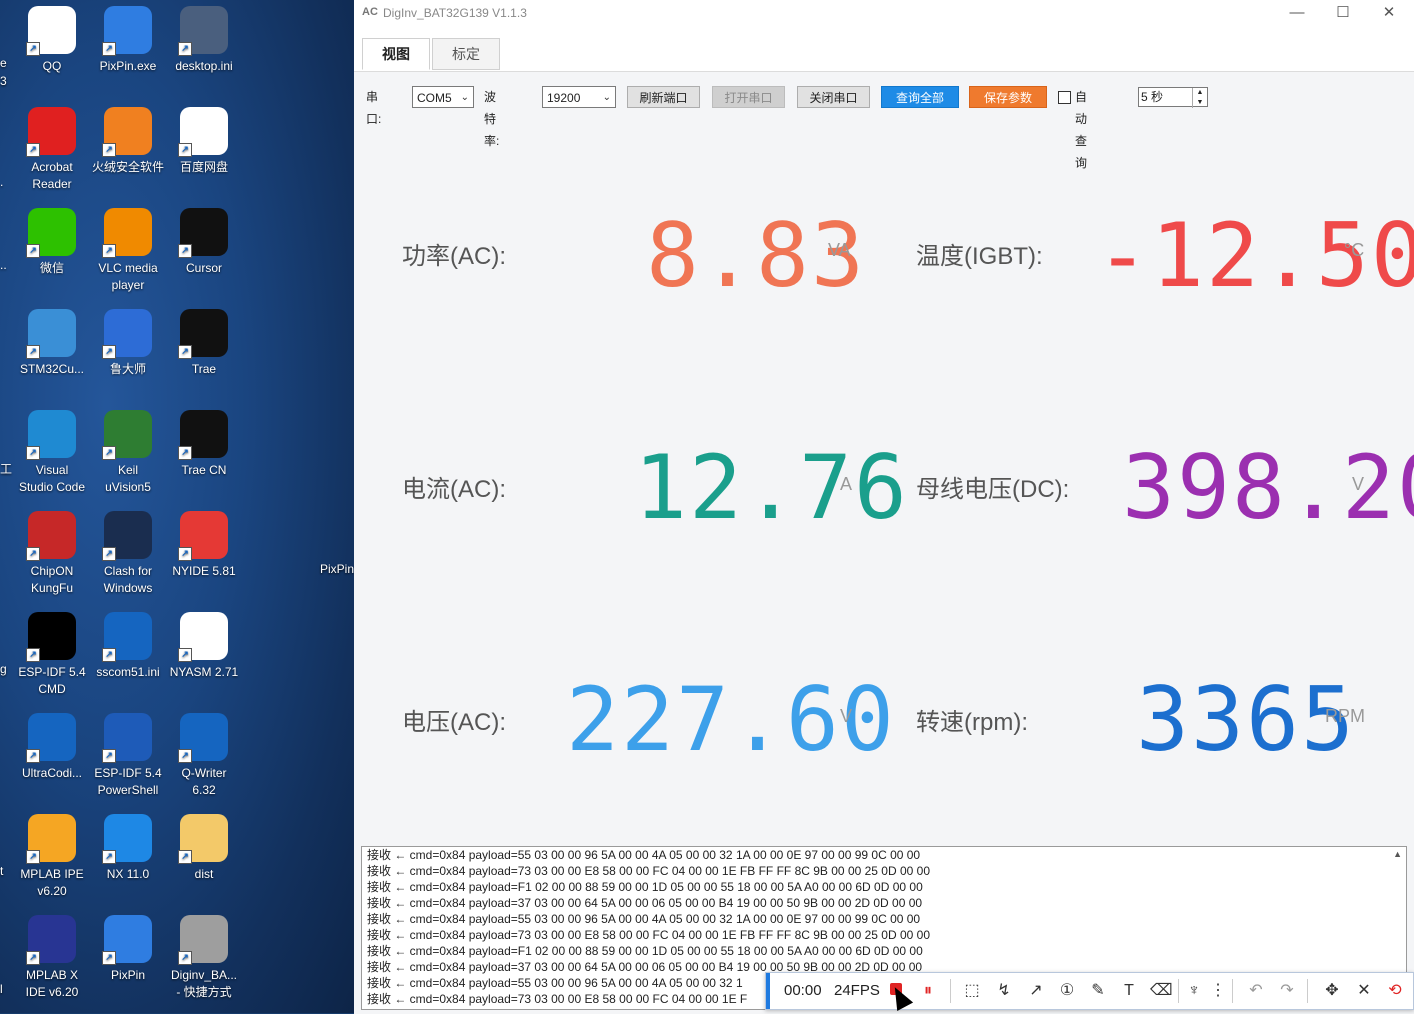 This screenshot has height=1014, width=1414. I want to click on desktop-icon: ↗ desktop.ini, so click(204, 40).